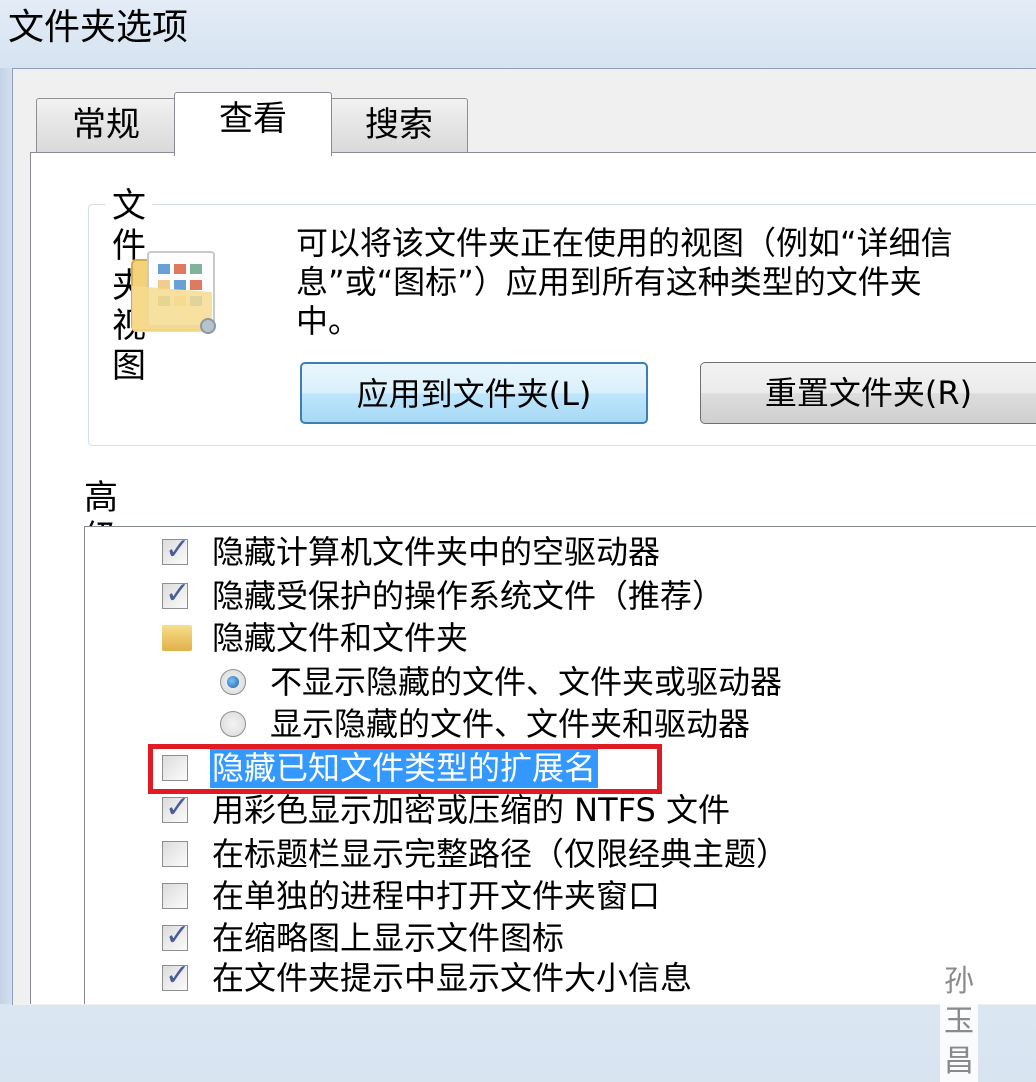 This screenshot has height=1082, width=1036. I want to click on window-frame, so click(6, 536).